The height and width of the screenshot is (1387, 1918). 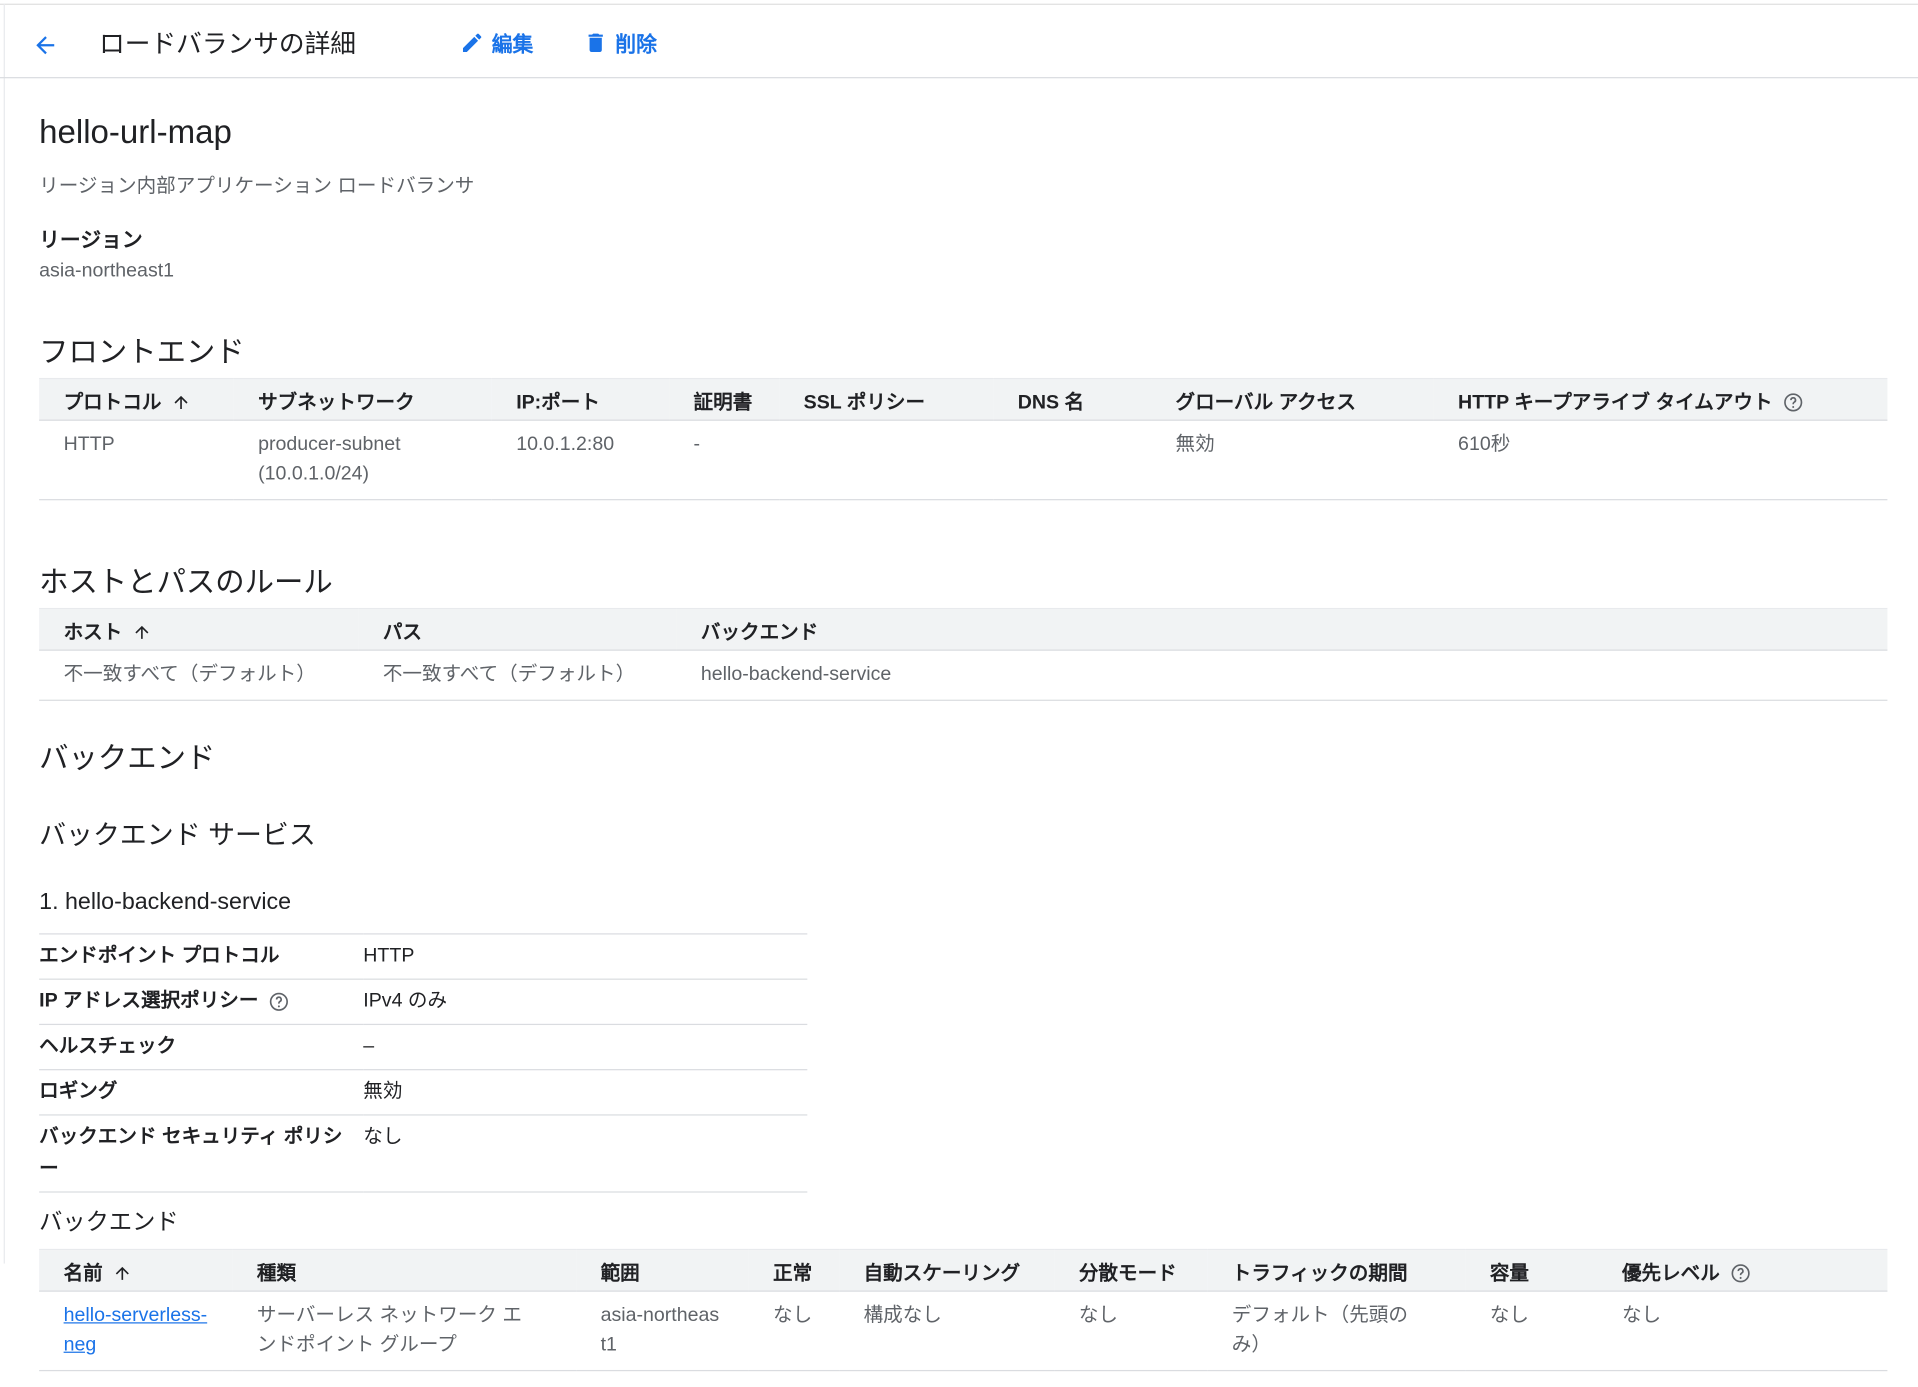 I want to click on backend-name-link: hello-serverless-neg, so click(x=136, y=1330).